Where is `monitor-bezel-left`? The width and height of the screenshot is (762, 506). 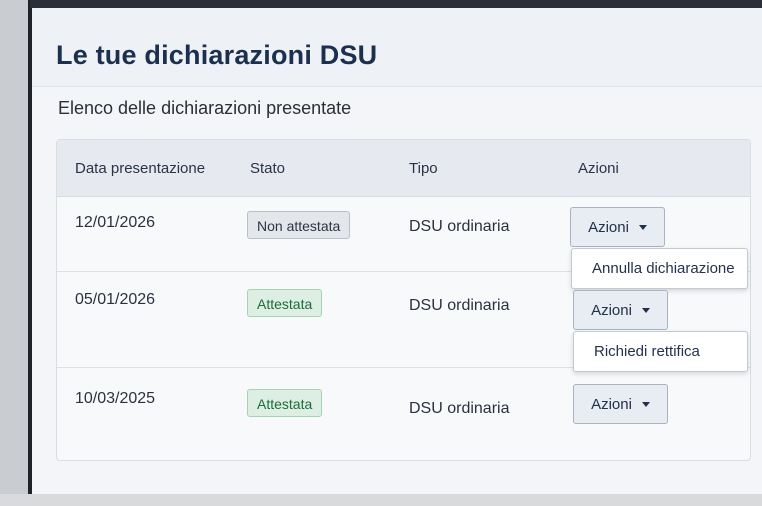 monitor-bezel-left is located at coordinates (16, 253).